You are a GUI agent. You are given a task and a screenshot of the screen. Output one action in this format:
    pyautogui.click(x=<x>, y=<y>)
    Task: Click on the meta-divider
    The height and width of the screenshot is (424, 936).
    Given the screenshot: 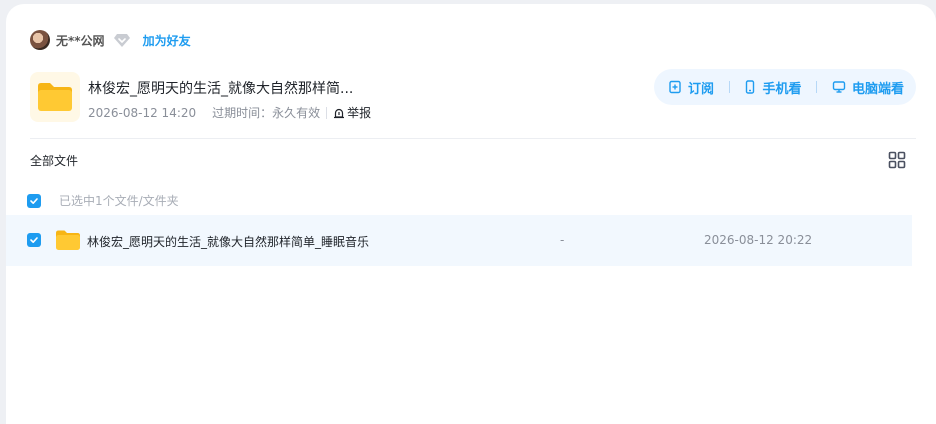 What is the action you would take?
    pyautogui.click(x=327, y=112)
    